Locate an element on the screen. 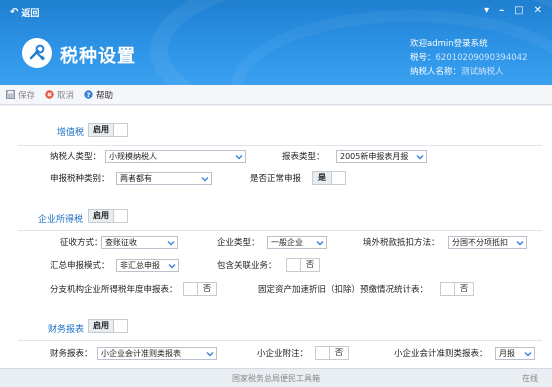 Image resolution: width=552 pixels, height=387 pixels. taxpayer-line: 纳税人名称：测试纳税人 is located at coordinates (468, 72).